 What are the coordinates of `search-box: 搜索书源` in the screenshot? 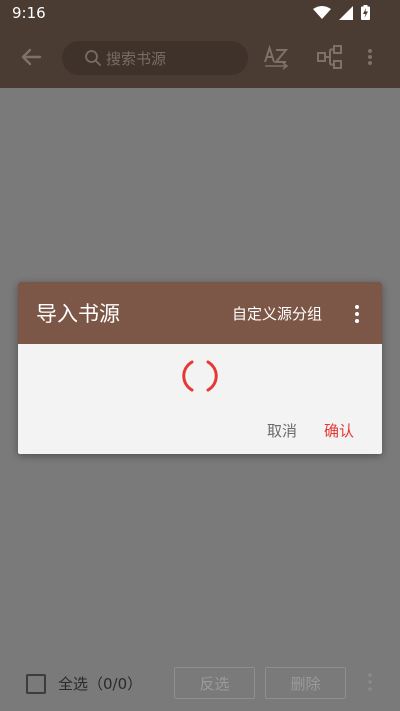 It's located at (155, 58).